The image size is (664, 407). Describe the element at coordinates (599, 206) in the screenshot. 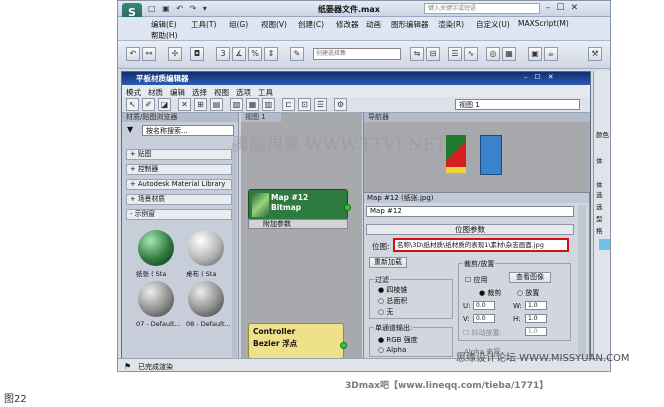

I see `side-item-5: 选` at that location.